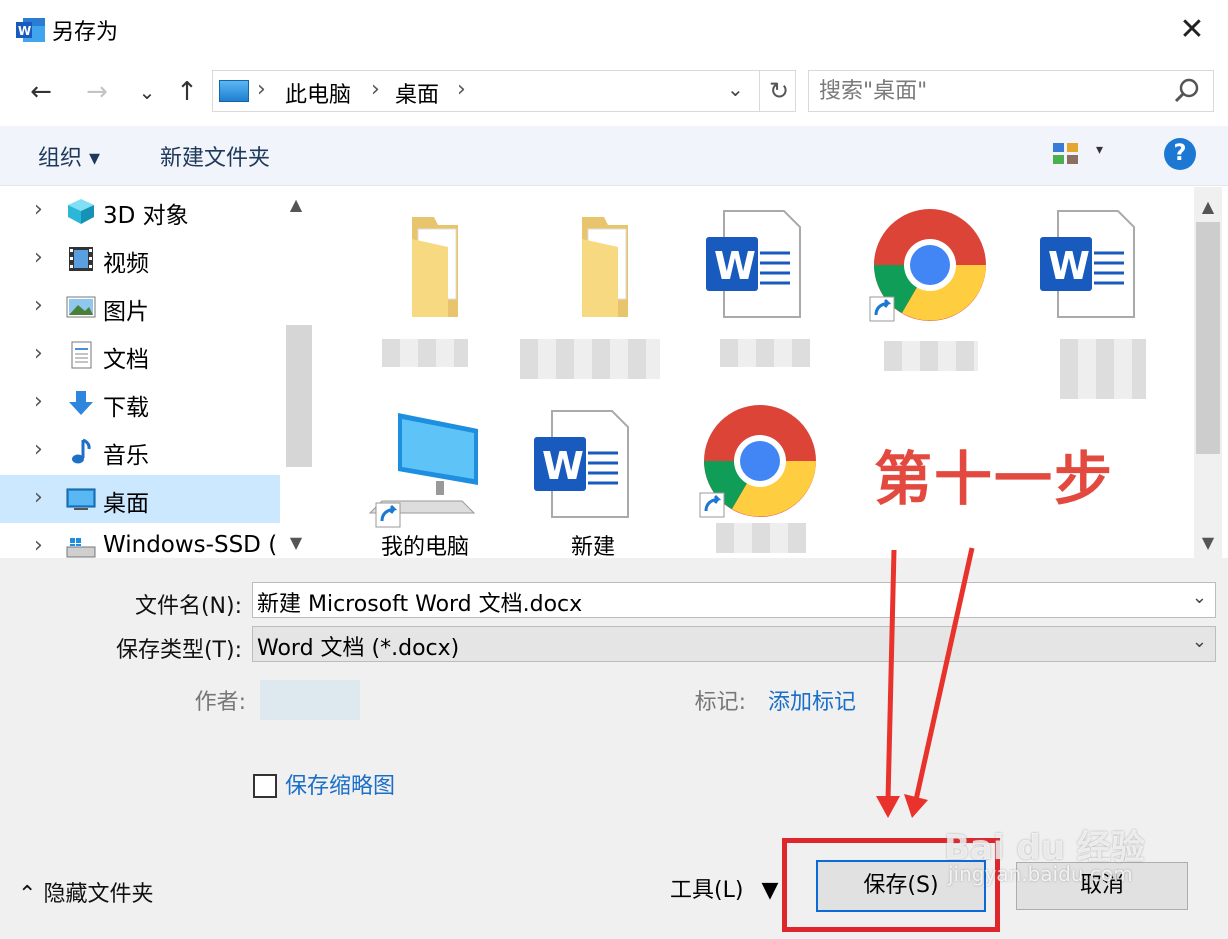 Image resolution: width=1228 pixels, height=939 pixels. What do you see at coordinates (1192, 30) in the screenshot?
I see `close-button: ✕` at bounding box center [1192, 30].